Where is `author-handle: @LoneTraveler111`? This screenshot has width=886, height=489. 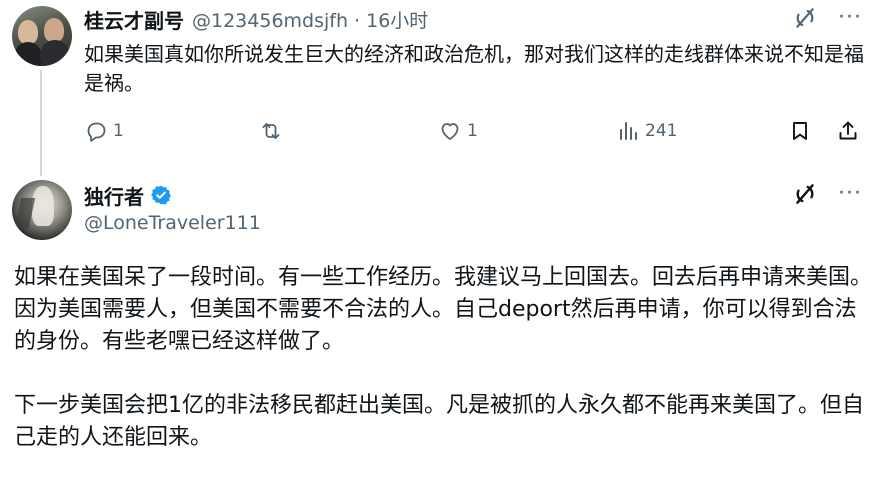
author-handle: @LoneTraveler111 is located at coordinates (172, 223).